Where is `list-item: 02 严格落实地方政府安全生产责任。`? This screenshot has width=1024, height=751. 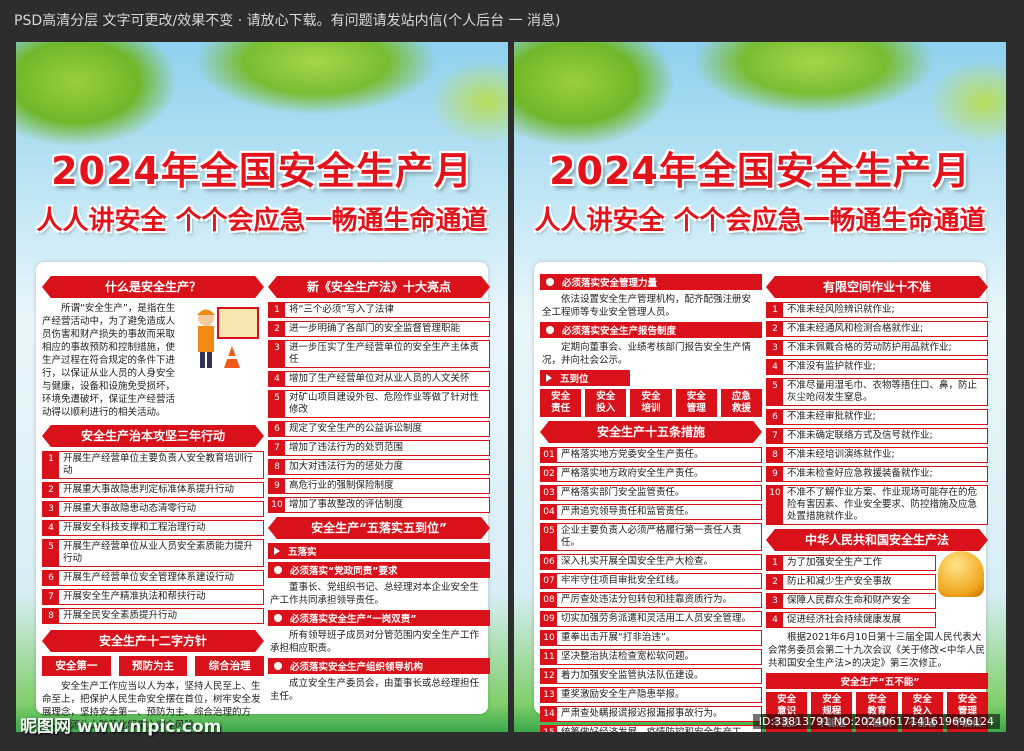
list-item: 02 严格落实地方政府安全生产责任。 is located at coordinates (651, 474).